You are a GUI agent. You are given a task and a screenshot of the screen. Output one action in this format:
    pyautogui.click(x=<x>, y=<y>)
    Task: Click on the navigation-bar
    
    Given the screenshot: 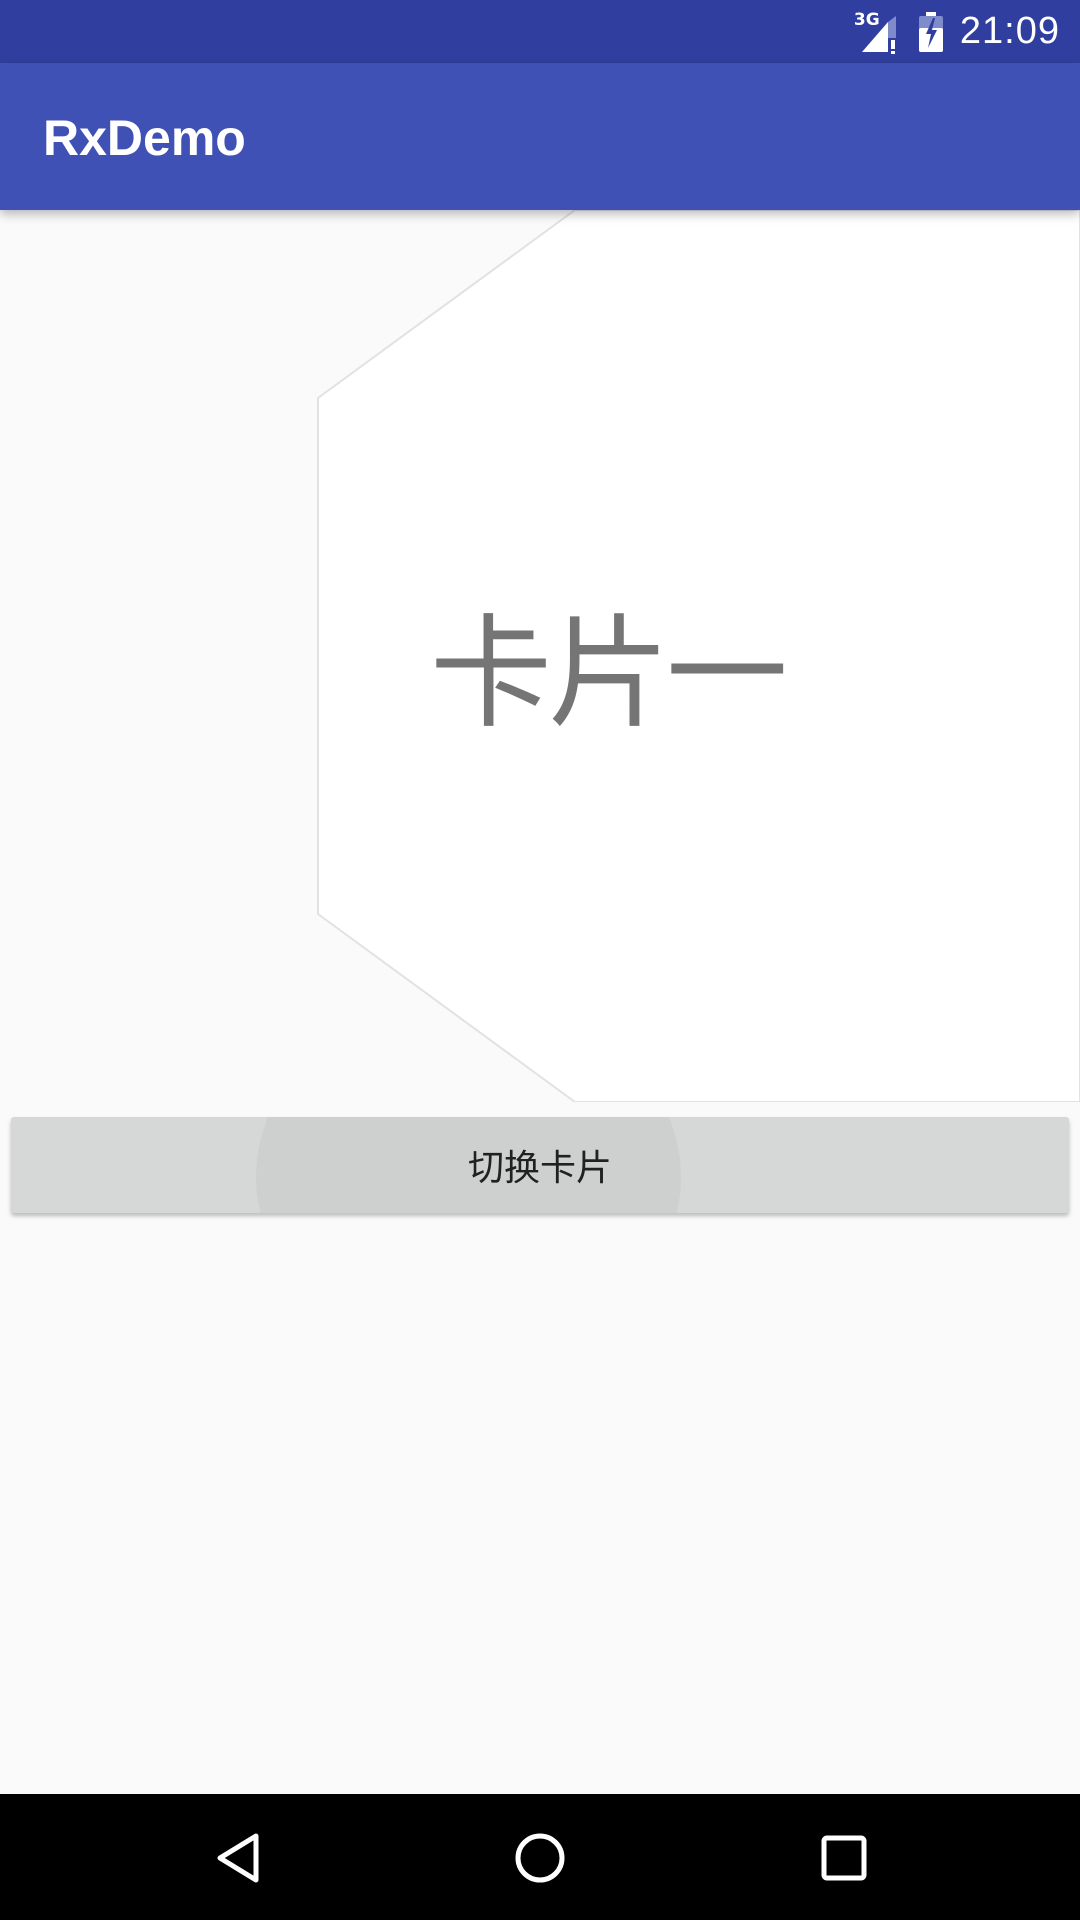 What is the action you would take?
    pyautogui.click(x=540, y=1857)
    